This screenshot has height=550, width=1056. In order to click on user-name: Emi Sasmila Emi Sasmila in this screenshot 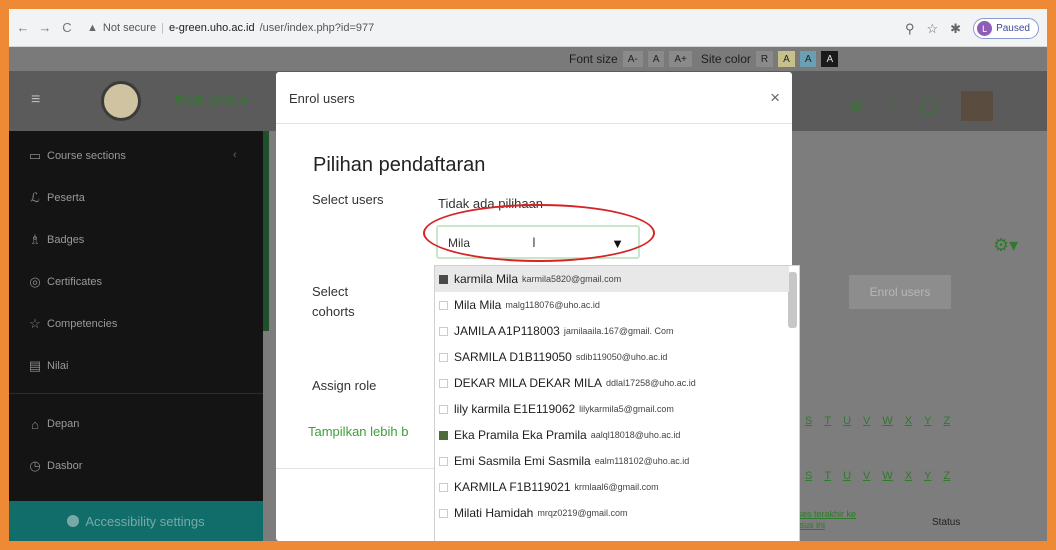, I will do `click(522, 461)`.